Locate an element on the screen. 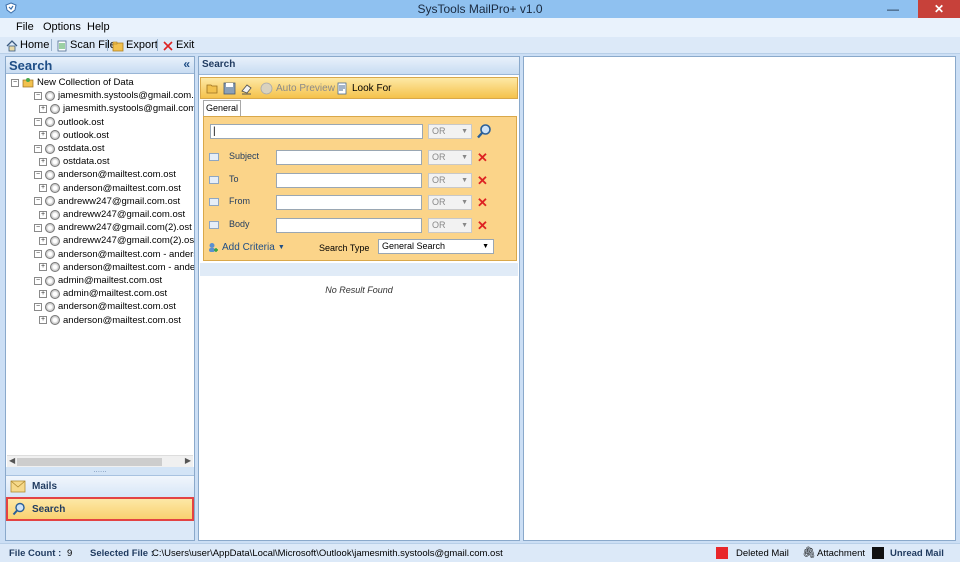 Image resolution: width=960 pixels, height=562 pixels. tree-item: − anderson@mailtest.com - anderson. is located at coordinates (114, 254).